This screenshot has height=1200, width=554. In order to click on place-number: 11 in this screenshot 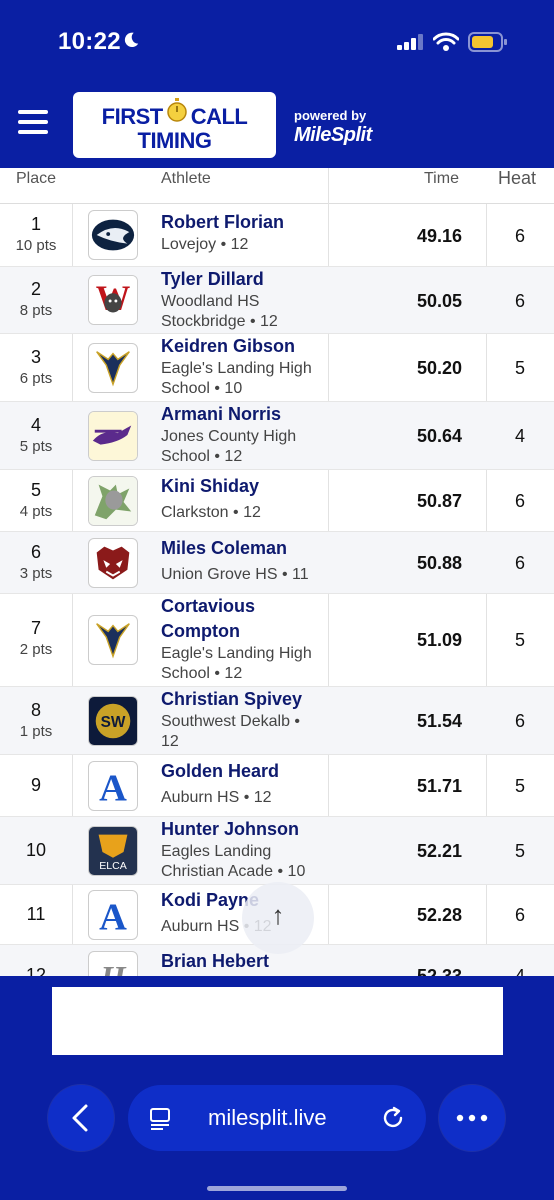, I will do `click(36, 914)`.